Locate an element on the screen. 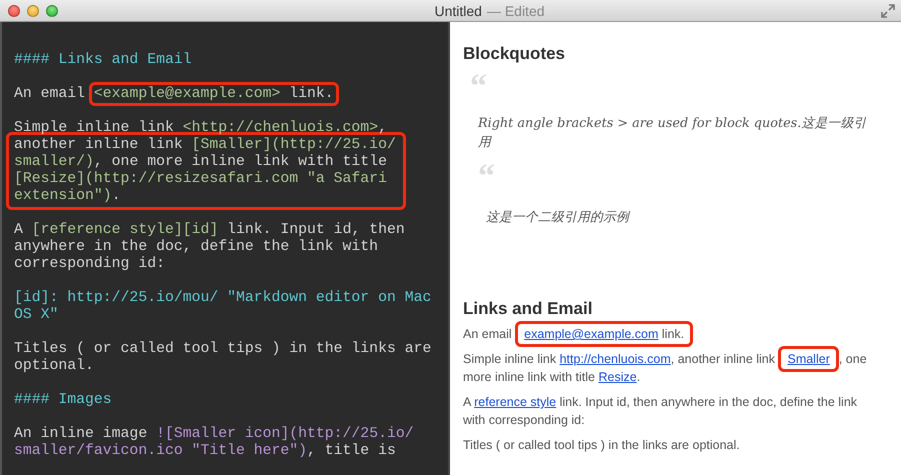  code-text: An inline image is located at coordinates (81, 434).